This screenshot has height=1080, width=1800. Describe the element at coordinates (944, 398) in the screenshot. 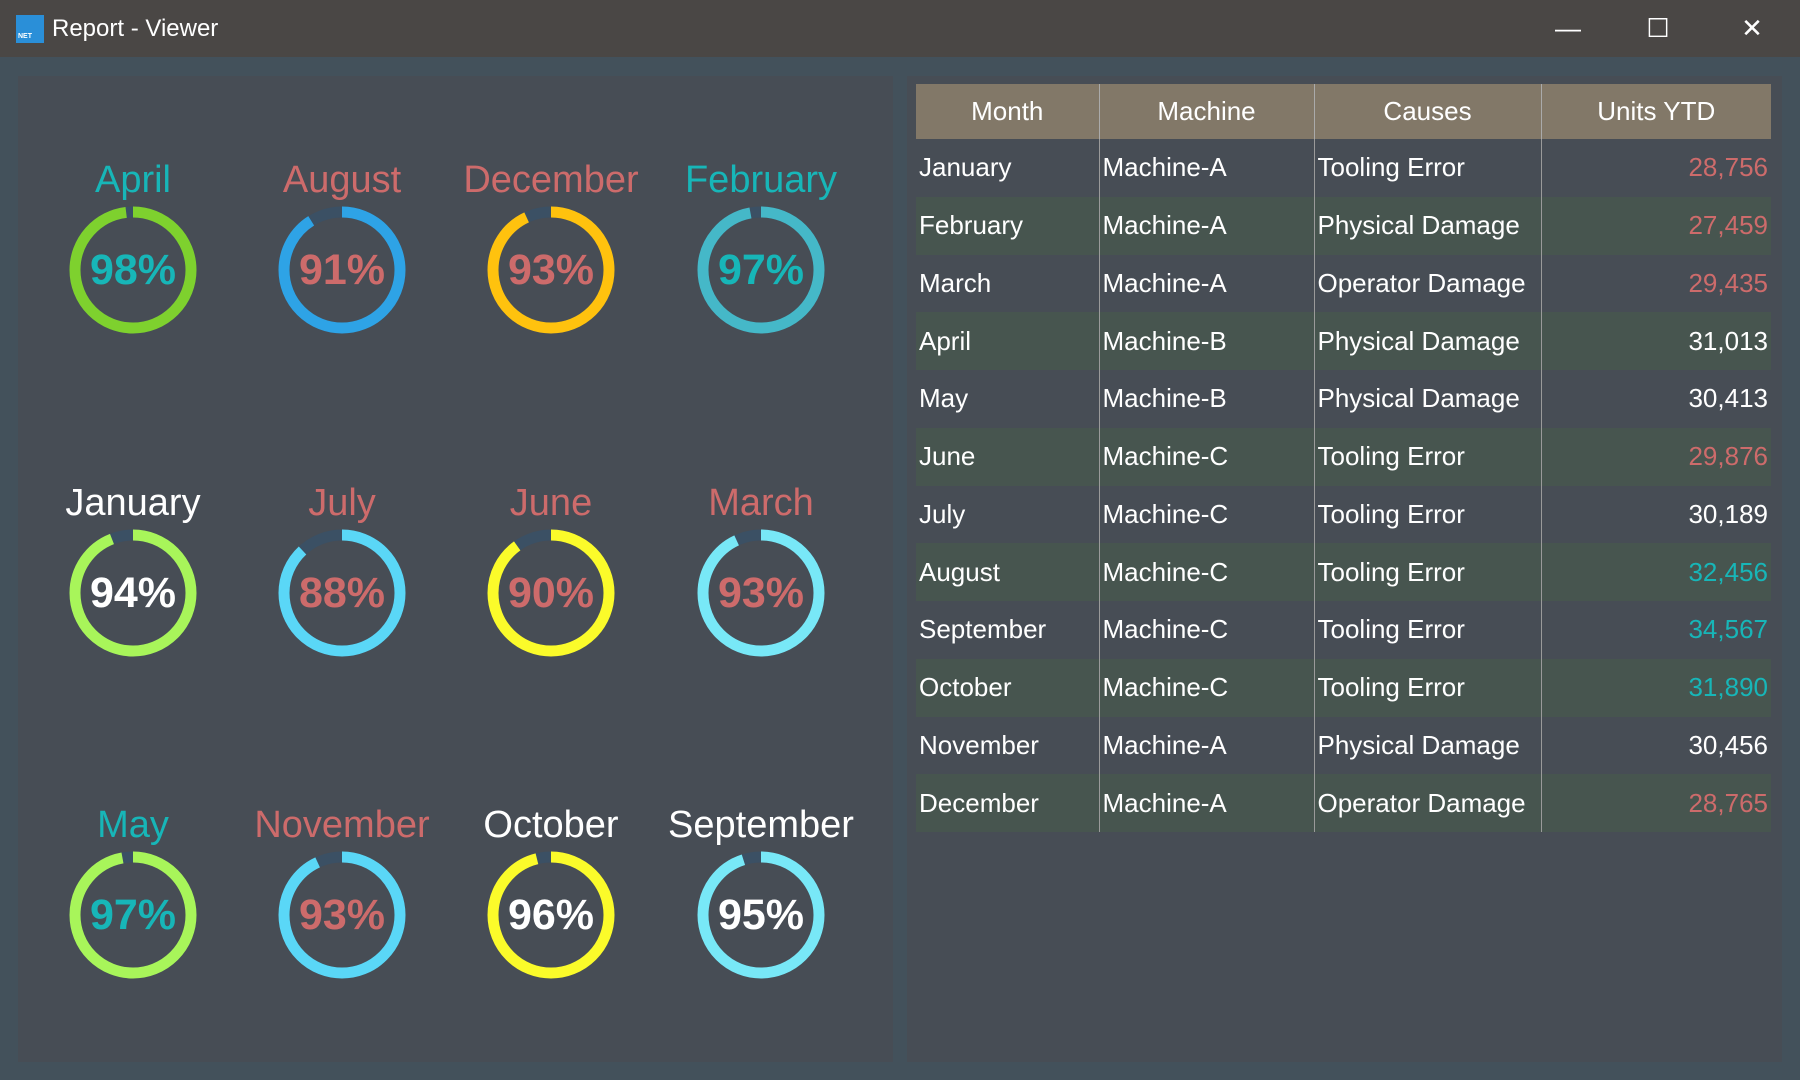

I see `cell-month: May` at that location.